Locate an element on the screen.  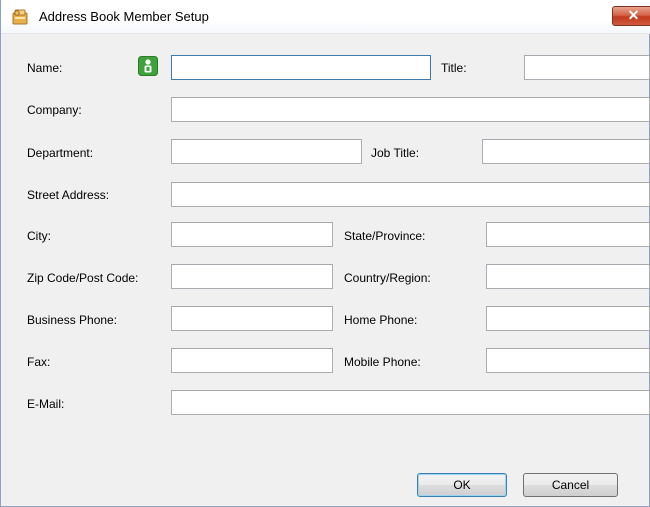
zip-code-input is located at coordinates (252, 276).